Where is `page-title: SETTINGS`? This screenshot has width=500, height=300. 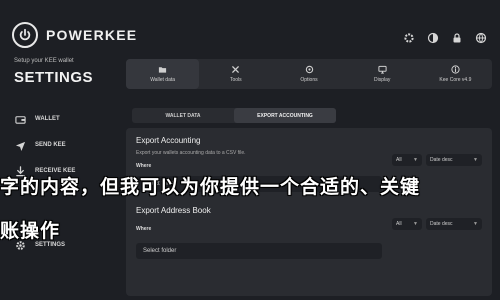
page-title: SETTINGS is located at coordinates (54, 77).